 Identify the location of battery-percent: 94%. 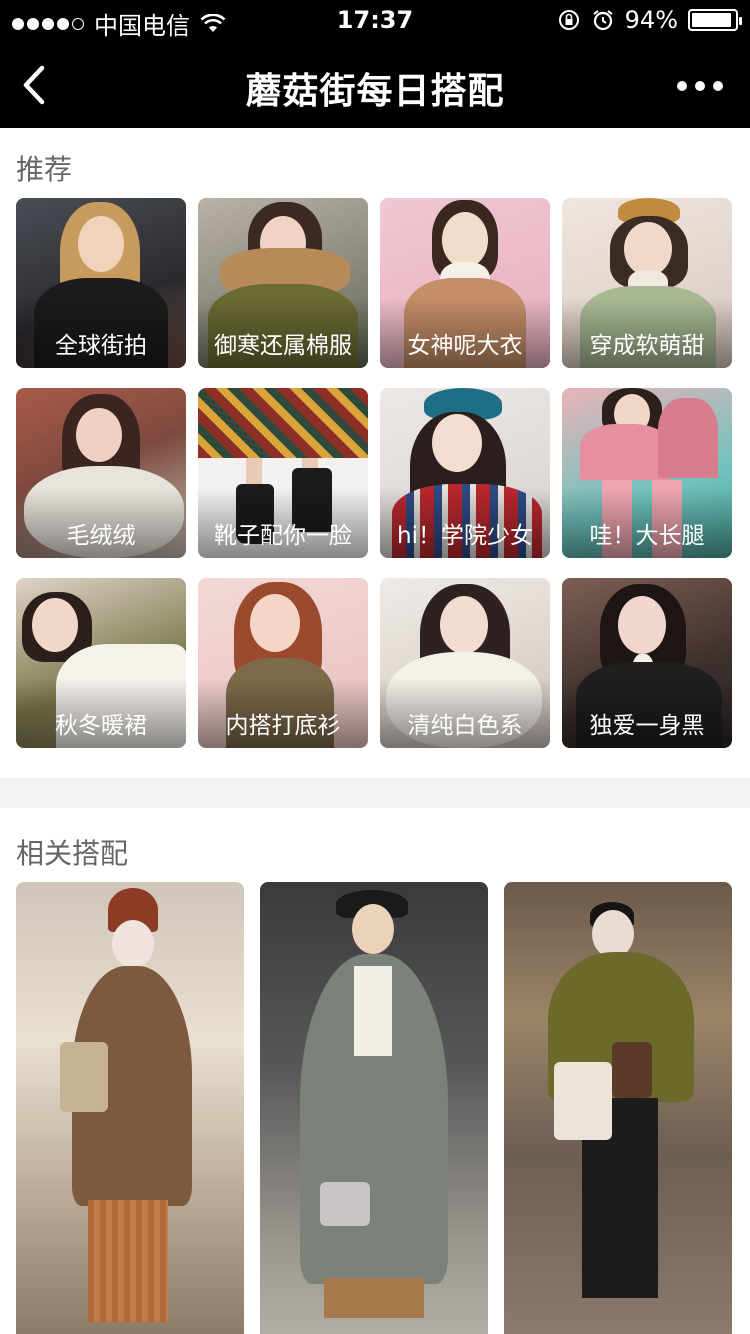
(651, 20).